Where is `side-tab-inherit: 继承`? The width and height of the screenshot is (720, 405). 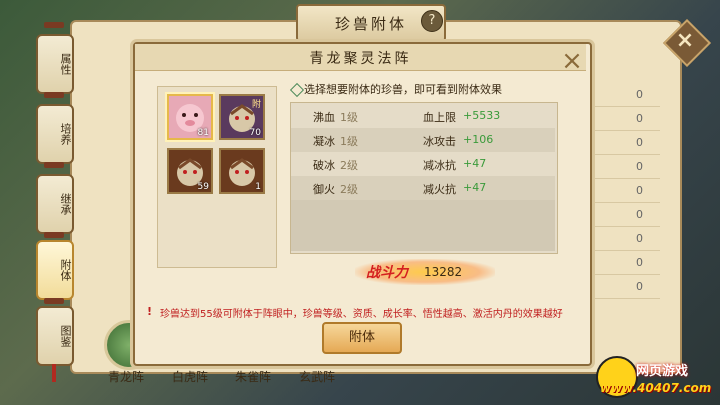
side-tab-inherit: 继承 is located at coordinates (55, 204).